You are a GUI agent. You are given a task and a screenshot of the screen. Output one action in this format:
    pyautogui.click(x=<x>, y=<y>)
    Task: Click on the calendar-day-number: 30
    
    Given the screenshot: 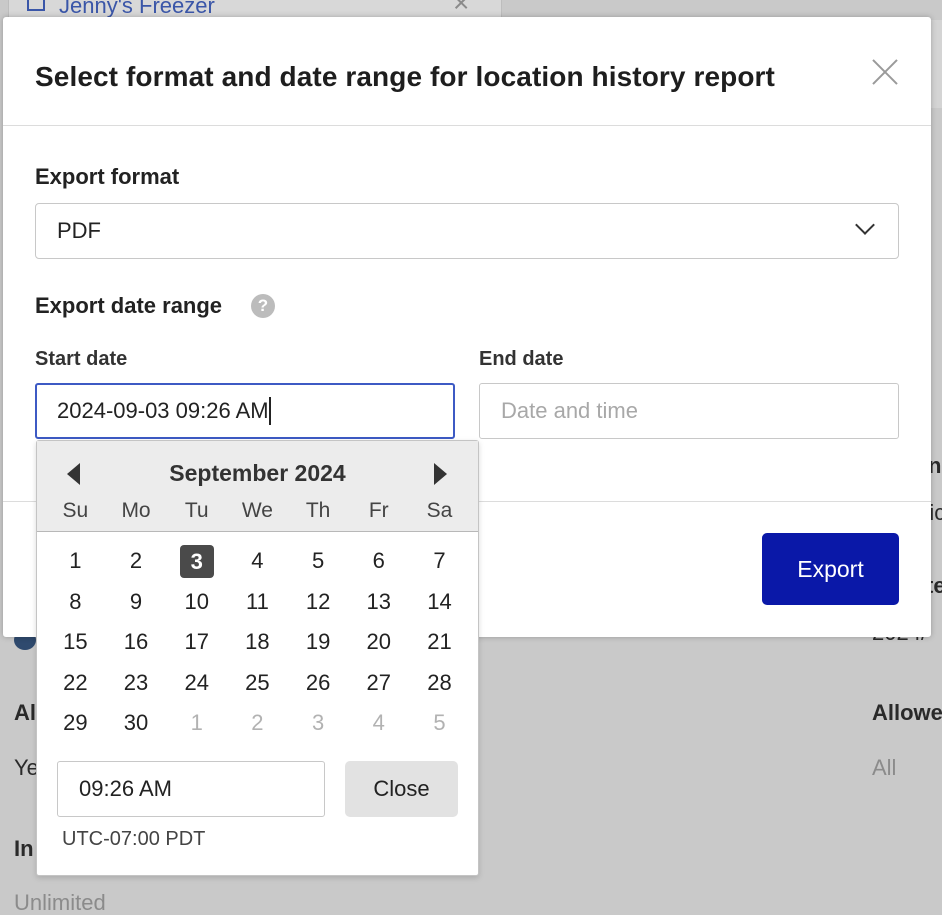 What is the action you would take?
    pyautogui.click(x=136, y=722)
    